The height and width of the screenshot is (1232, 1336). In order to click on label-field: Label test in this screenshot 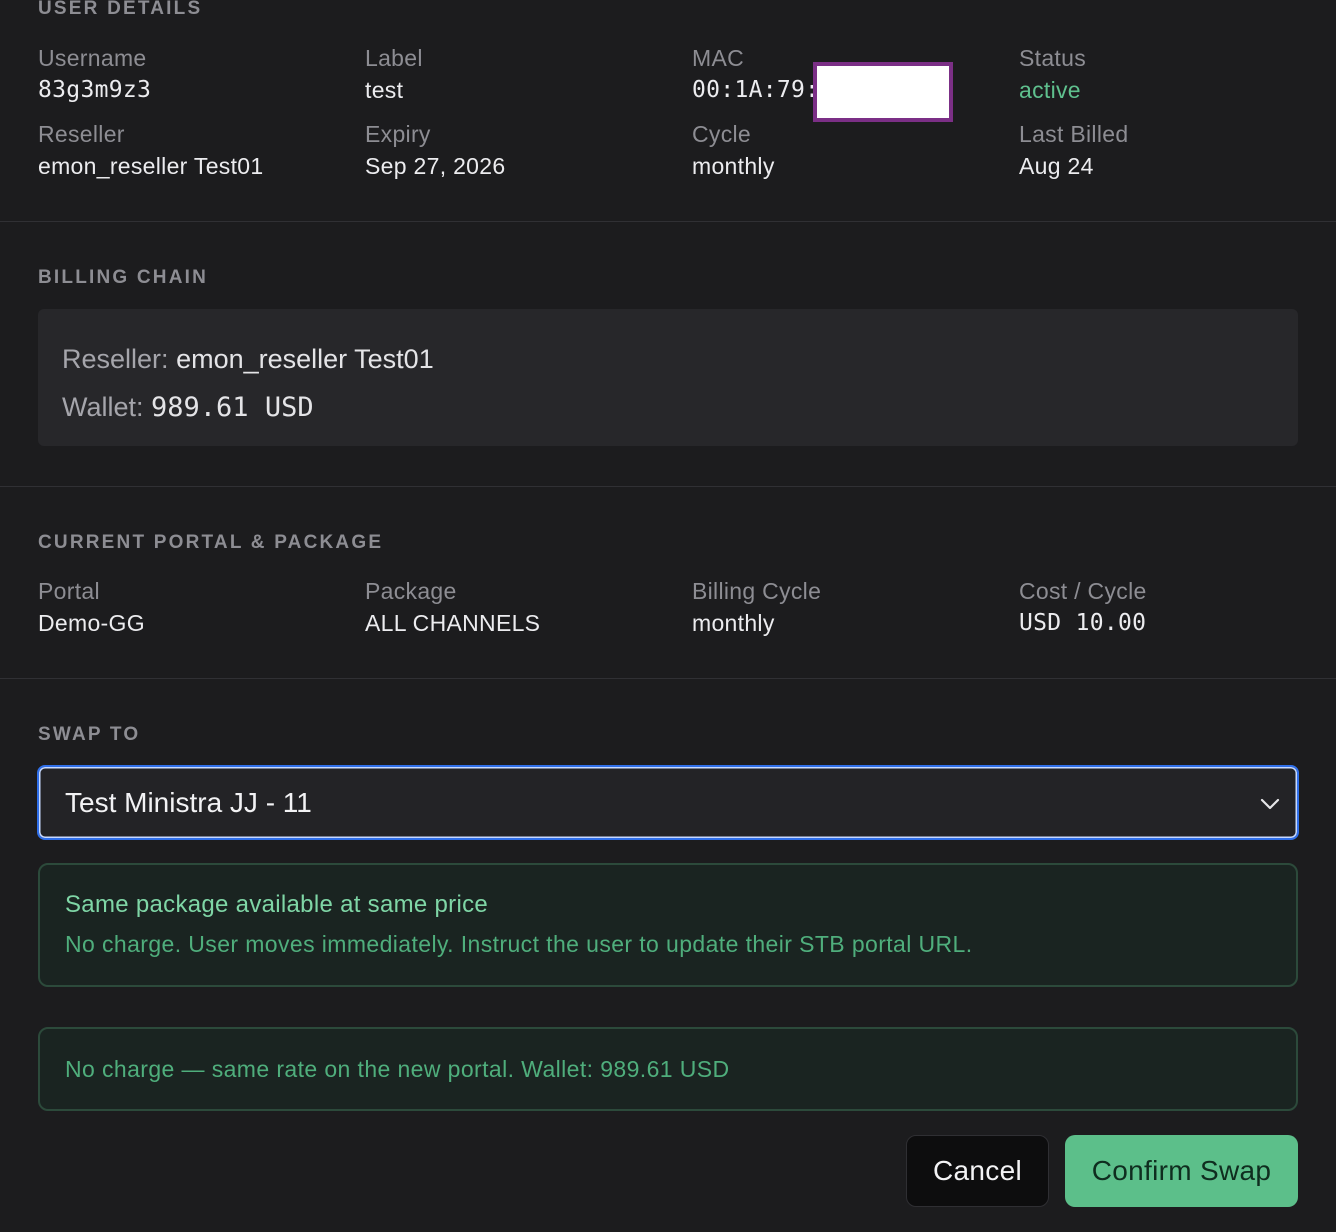, I will do `click(394, 74)`.